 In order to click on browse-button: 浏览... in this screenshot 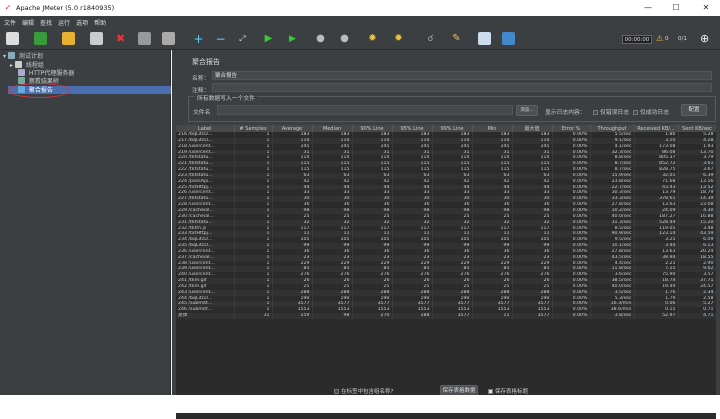, I will do `click(527, 110)`.